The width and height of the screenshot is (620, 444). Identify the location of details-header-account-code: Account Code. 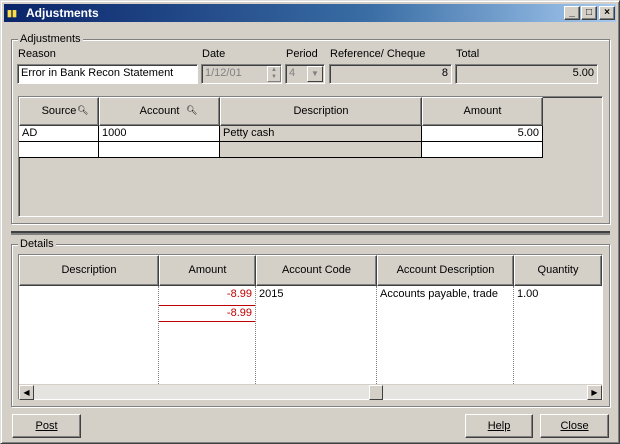
(316, 270).